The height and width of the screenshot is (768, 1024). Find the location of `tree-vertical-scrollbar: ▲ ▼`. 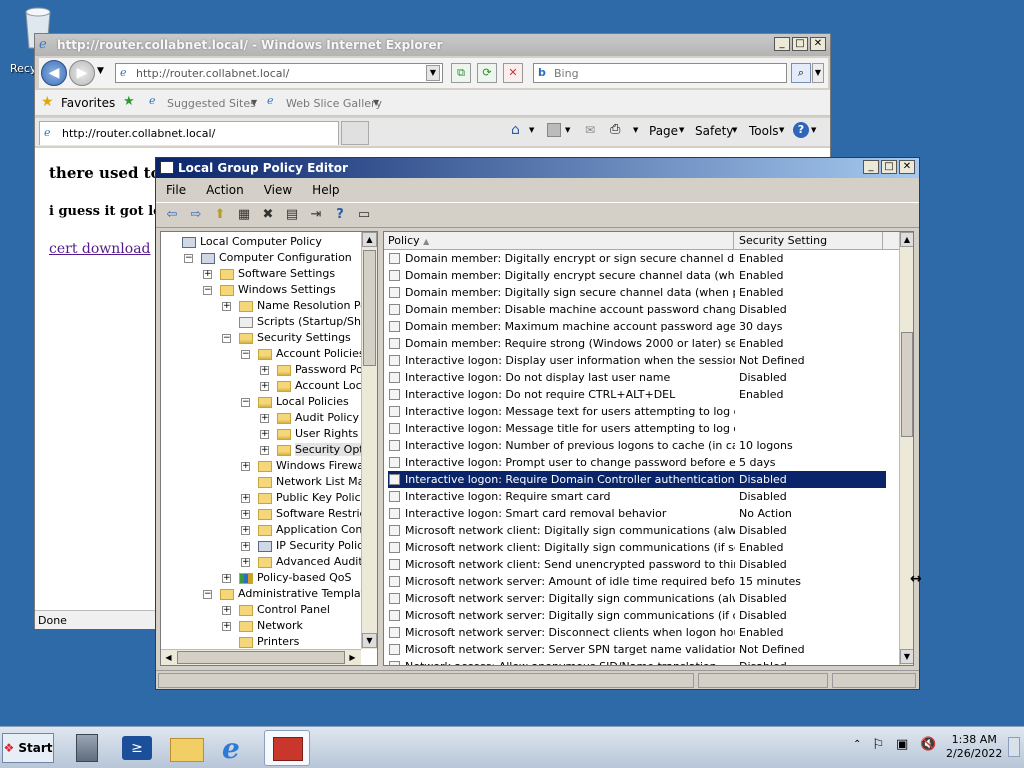

tree-vertical-scrollbar: ▲ ▼ is located at coordinates (369, 440).